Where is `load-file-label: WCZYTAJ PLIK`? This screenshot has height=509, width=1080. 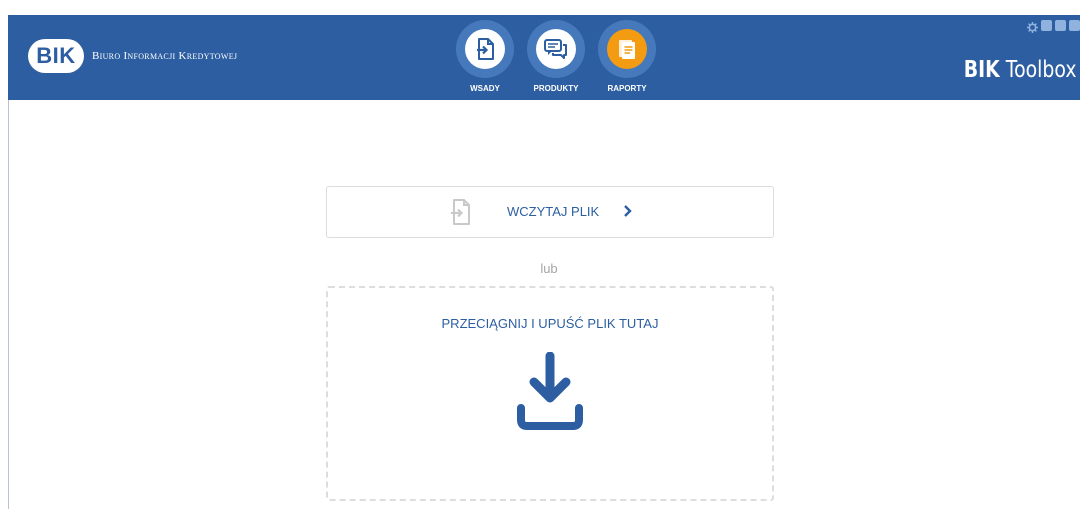 load-file-label: WCZYTAJ PLIK is located at coordinates (553, 211).